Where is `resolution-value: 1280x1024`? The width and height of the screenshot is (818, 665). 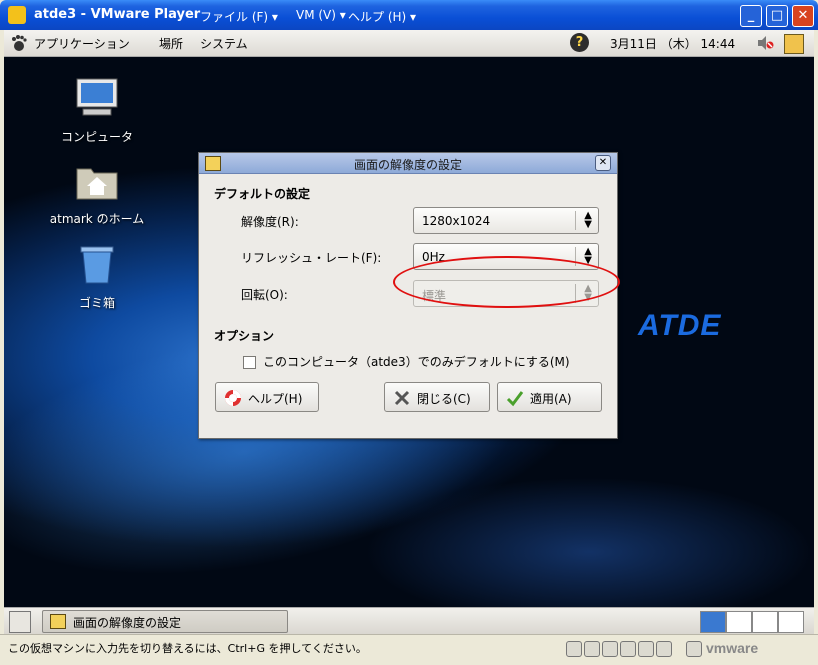
resolution-value: 1280x1024 is located at coordinates (456, 221).